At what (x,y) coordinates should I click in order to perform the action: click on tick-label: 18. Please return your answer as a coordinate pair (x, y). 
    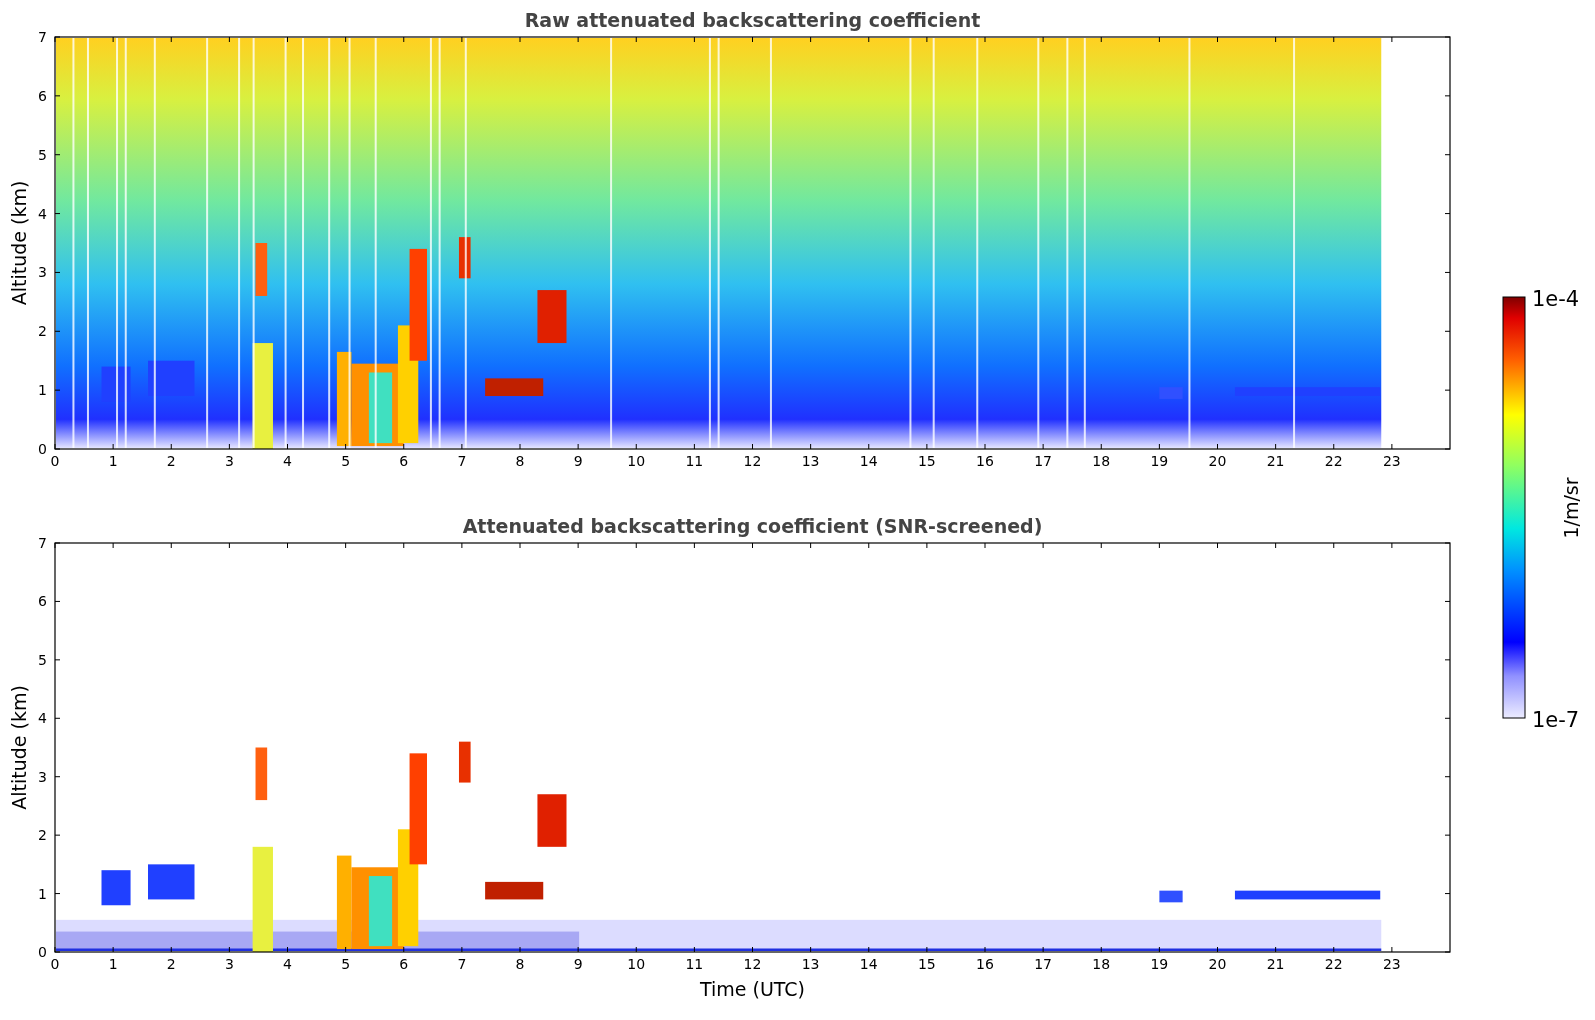
    Looking at the image, I should click on (1101, 964).